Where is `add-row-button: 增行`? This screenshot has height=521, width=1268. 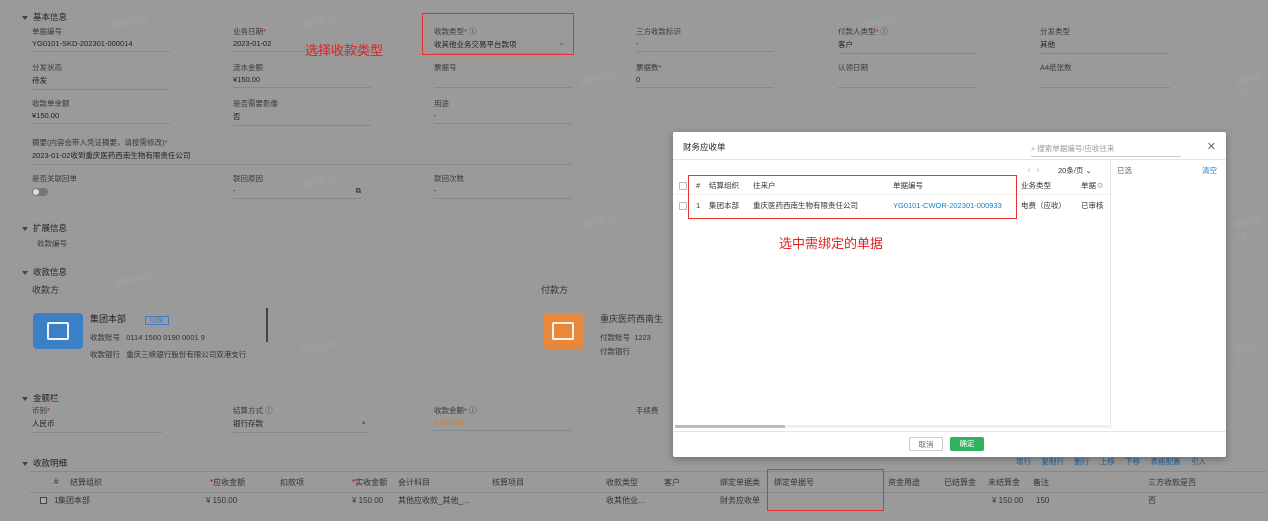
add-row-button: 增行 is located at coordinates (1023, 461).